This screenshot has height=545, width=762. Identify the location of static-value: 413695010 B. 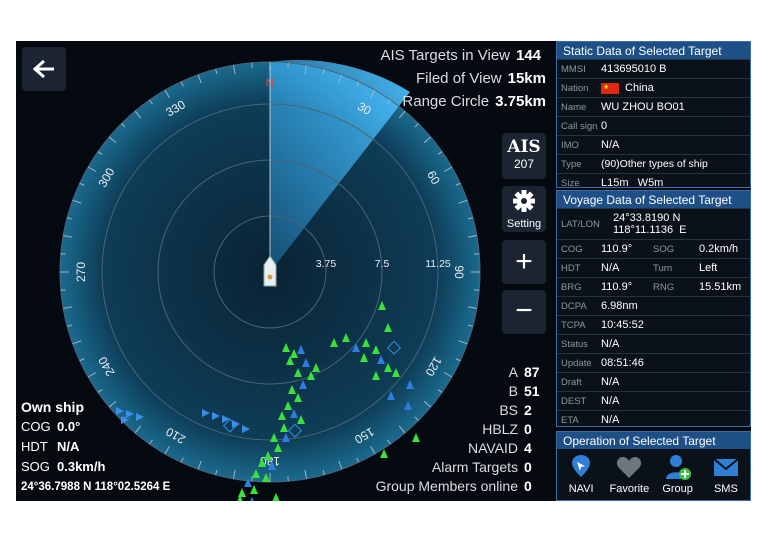
(634, 69).